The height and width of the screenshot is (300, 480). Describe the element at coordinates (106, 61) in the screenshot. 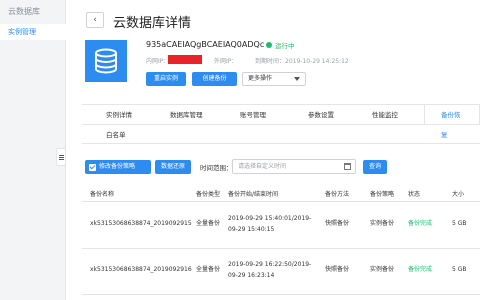

I see `database-icon` at that location.